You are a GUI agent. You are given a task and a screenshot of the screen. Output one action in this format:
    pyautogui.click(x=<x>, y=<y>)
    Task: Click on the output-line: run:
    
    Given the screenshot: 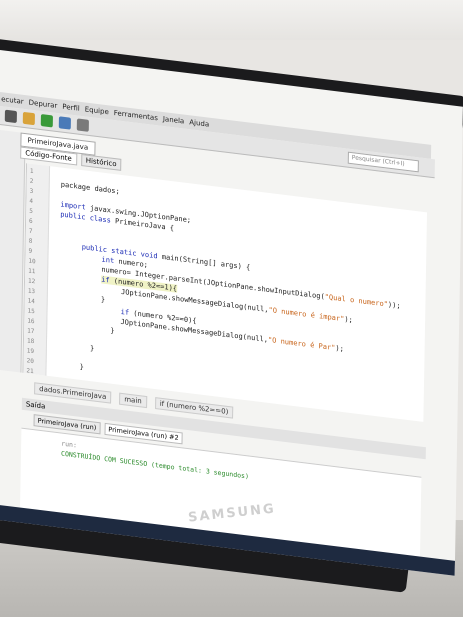 What is the action you would take?
    pyautogui.click(x=69, y=444)
    